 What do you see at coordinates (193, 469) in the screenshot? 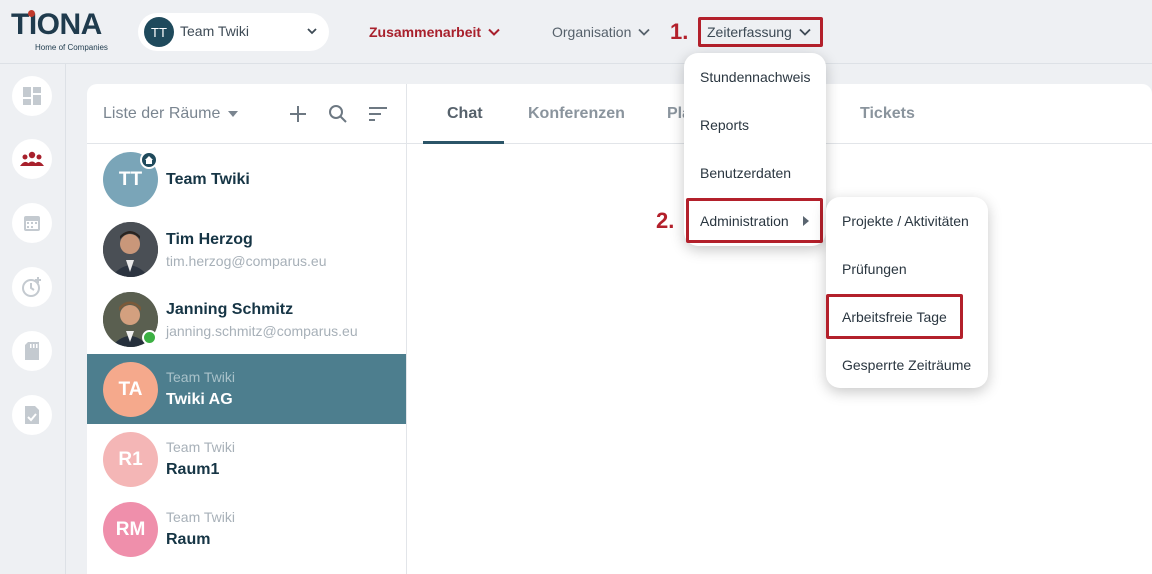
I see `room-name: Raum1` at bounding box center [193, 469].